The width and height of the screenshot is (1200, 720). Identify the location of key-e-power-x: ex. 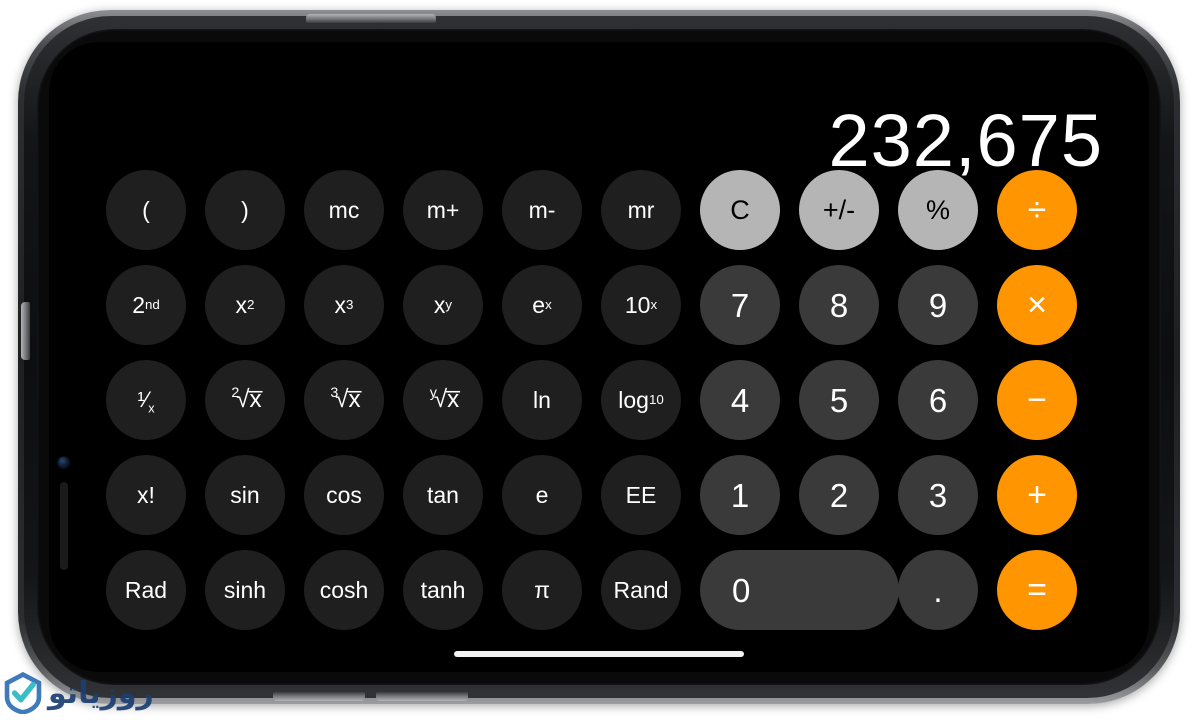
(542, 305).